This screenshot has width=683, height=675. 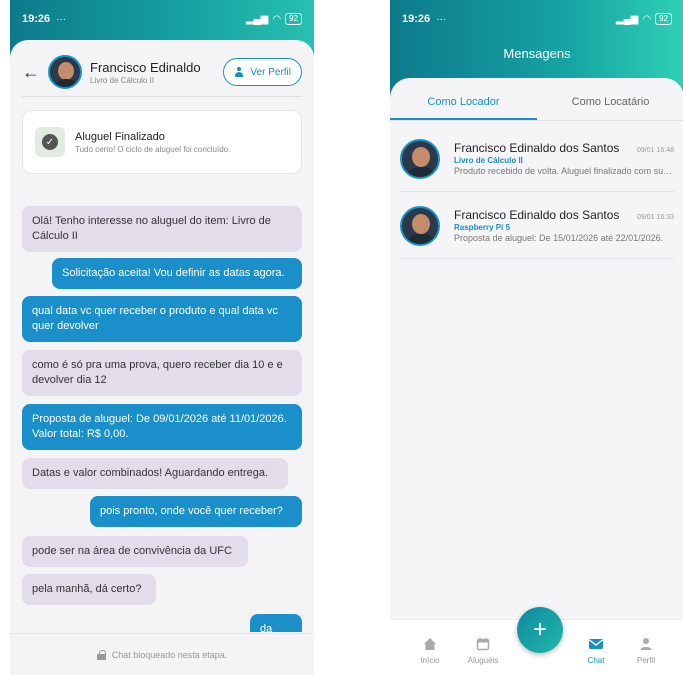 What do you see at coordinates (655, 217) in the screenshot?
I see `conversation-time: 09/01 16:33` at bounding box center [655, 217].